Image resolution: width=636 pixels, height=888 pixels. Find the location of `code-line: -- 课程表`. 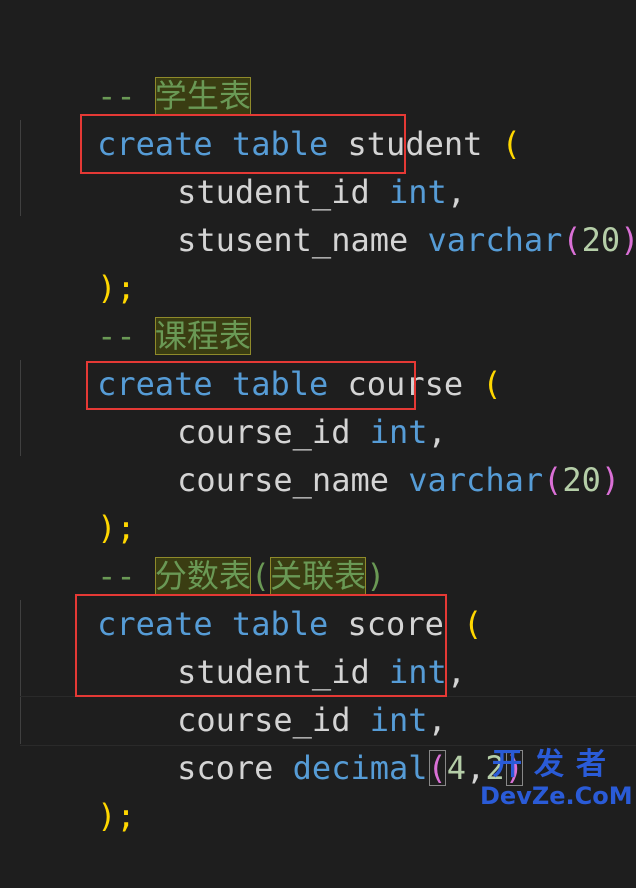

code-line: -- 课程表 is located at coordinates (135, 309).